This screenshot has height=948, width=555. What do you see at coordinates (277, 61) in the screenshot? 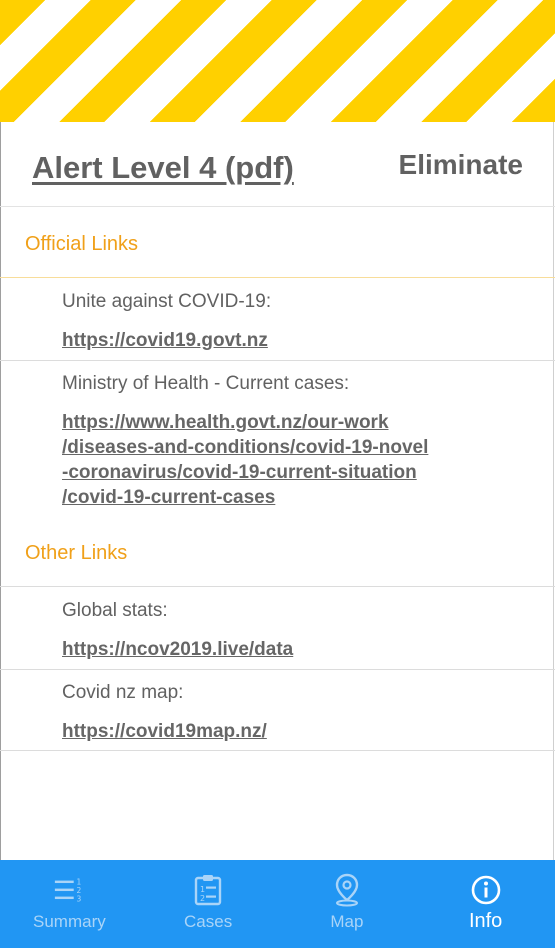
I see `alert-stripe-banner` at bounding box center [277, 61].